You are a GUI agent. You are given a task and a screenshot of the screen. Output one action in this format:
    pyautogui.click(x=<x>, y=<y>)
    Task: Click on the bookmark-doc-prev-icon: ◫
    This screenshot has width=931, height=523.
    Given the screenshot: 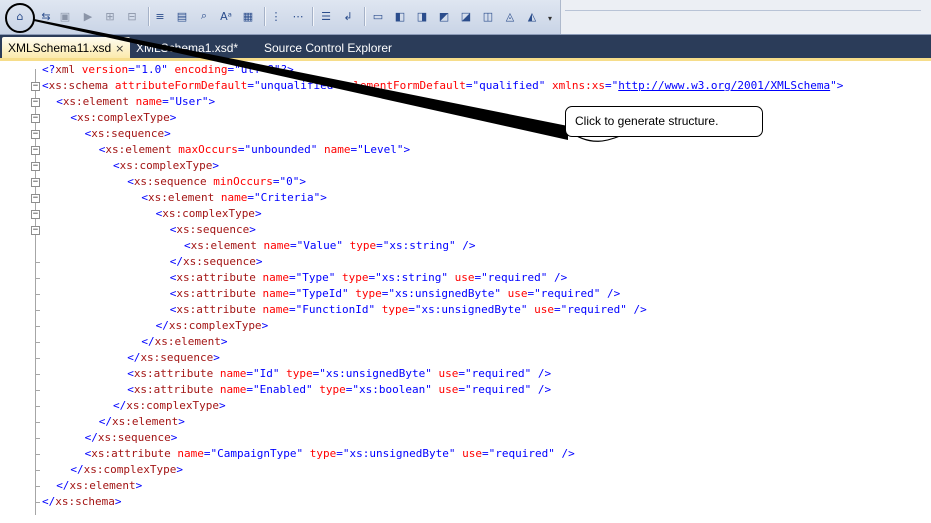 What is the action you would take?
    pyautogui.click(x=488, y=16)
    